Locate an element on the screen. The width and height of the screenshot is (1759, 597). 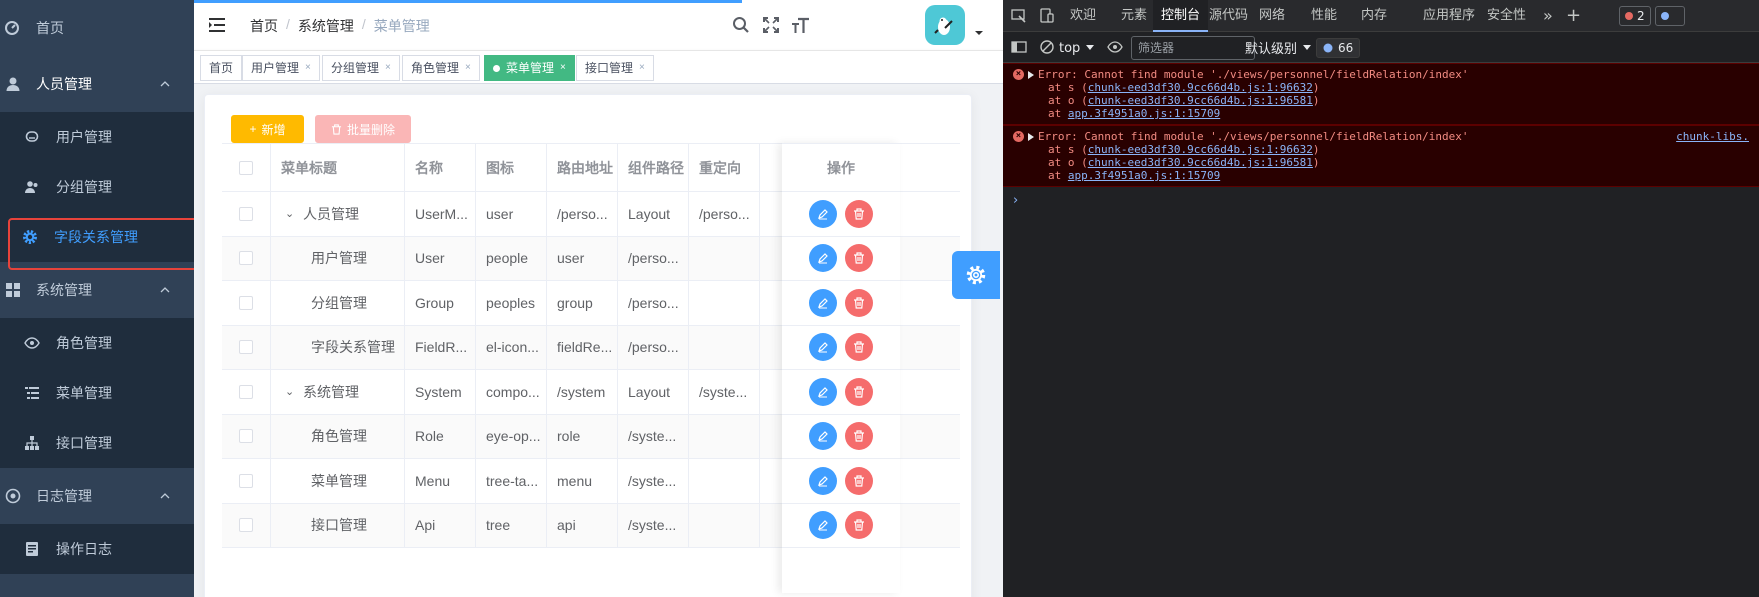
sidebar-item-role-management: 角色管理 is located at coordinates (97, 343).